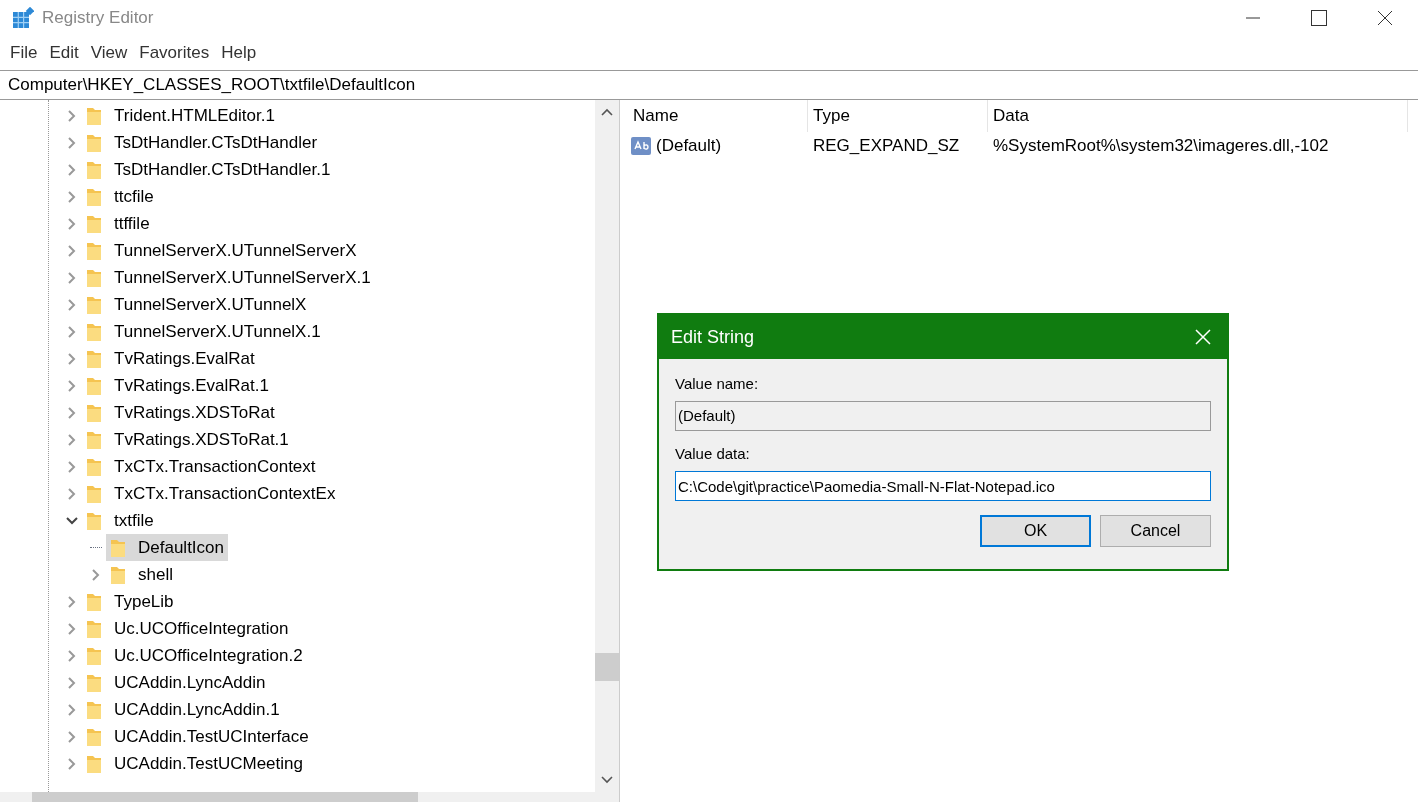  What do you see at coordinates (187, 628) in the screenshot?
I see `tree-item: Uc.UCOfficeIntegration` at bounding box center [187, 628].